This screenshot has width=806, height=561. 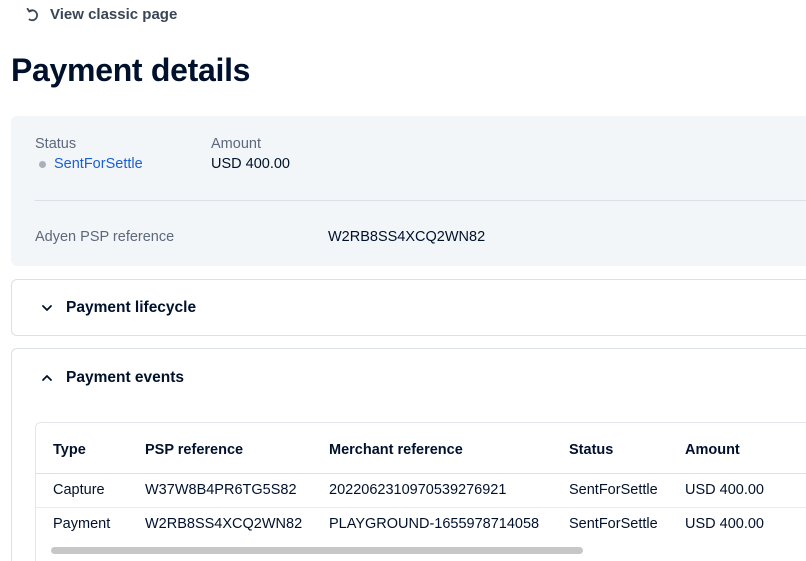 What do you see at coordinates (105, 237) in the screenshot?
I see `psp-reference-label: Adyen PSP reference` at bounding box center [105, 237].